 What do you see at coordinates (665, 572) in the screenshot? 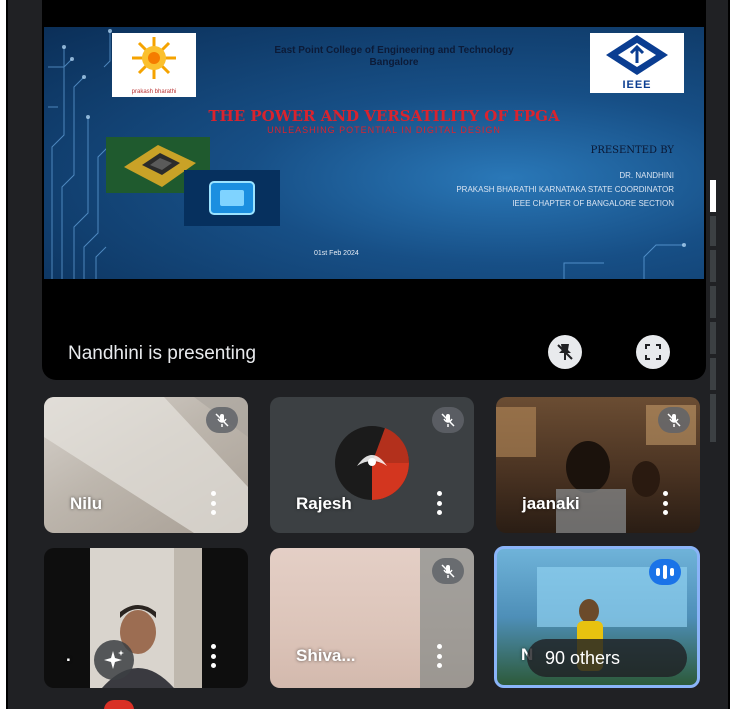
I see `speaking-indicator` at bounding box center [665, 572].